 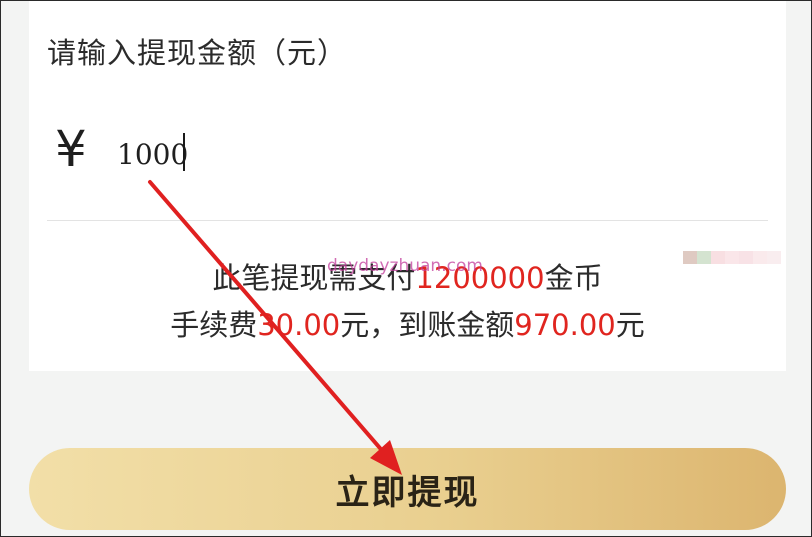 What do you see at coordinates (184, 152) in the screenshot?
I see `text-caret` at bounding box center [184, 152].